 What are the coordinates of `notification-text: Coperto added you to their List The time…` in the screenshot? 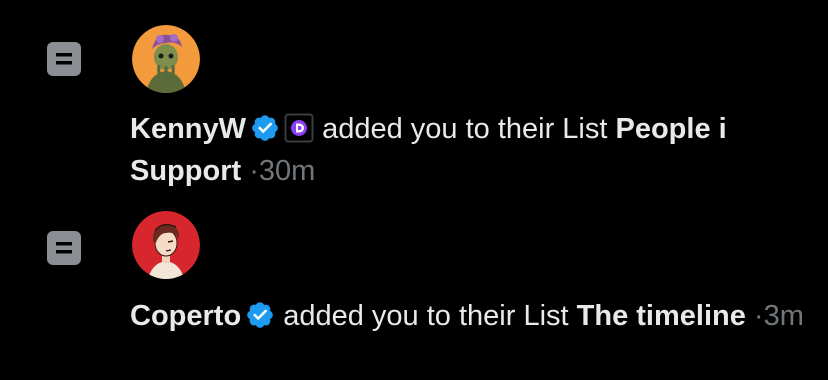 It's located at (470, 316).